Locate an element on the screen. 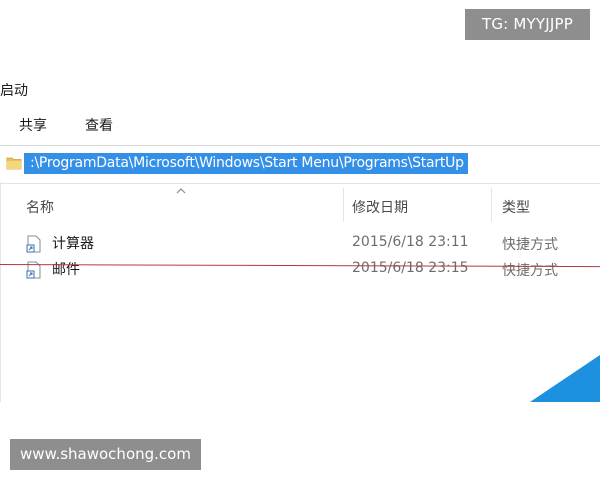  window-title: 启动 is located at coordinates (14, 91).